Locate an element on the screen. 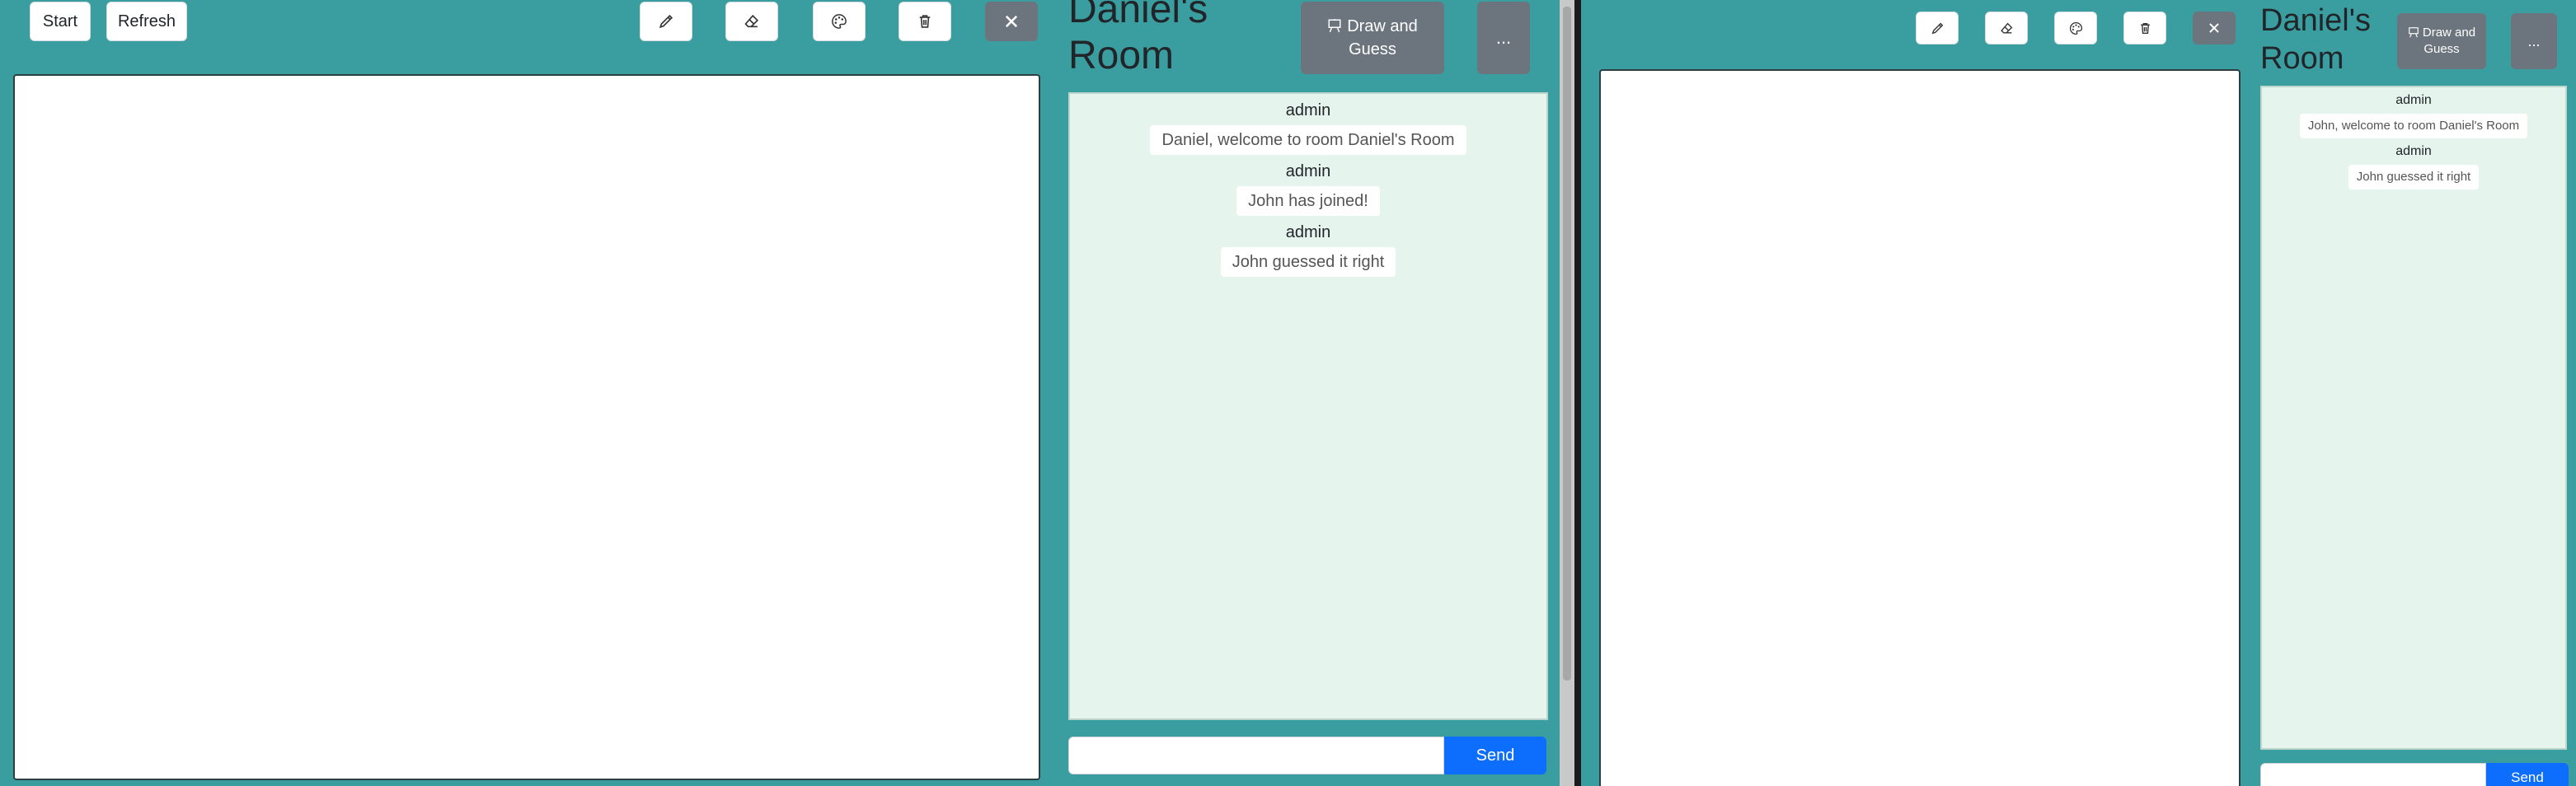 This screenshot has height=786, width=2576. chat-message: John has joined! is located at coordinates (1308, 201).